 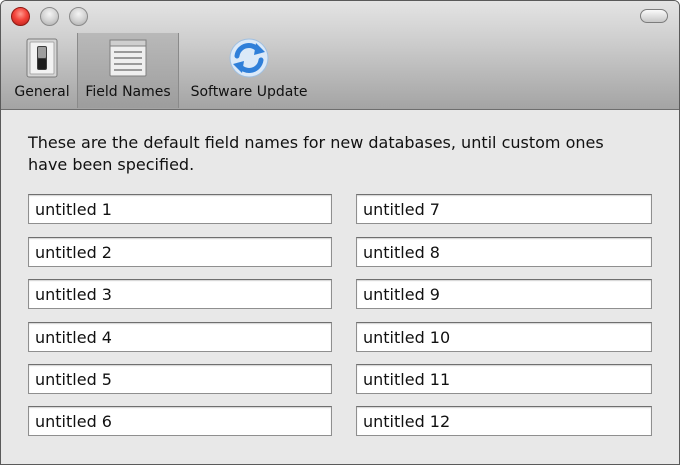 I want to click on tab-general-label: General, so click(x=42, y=92).